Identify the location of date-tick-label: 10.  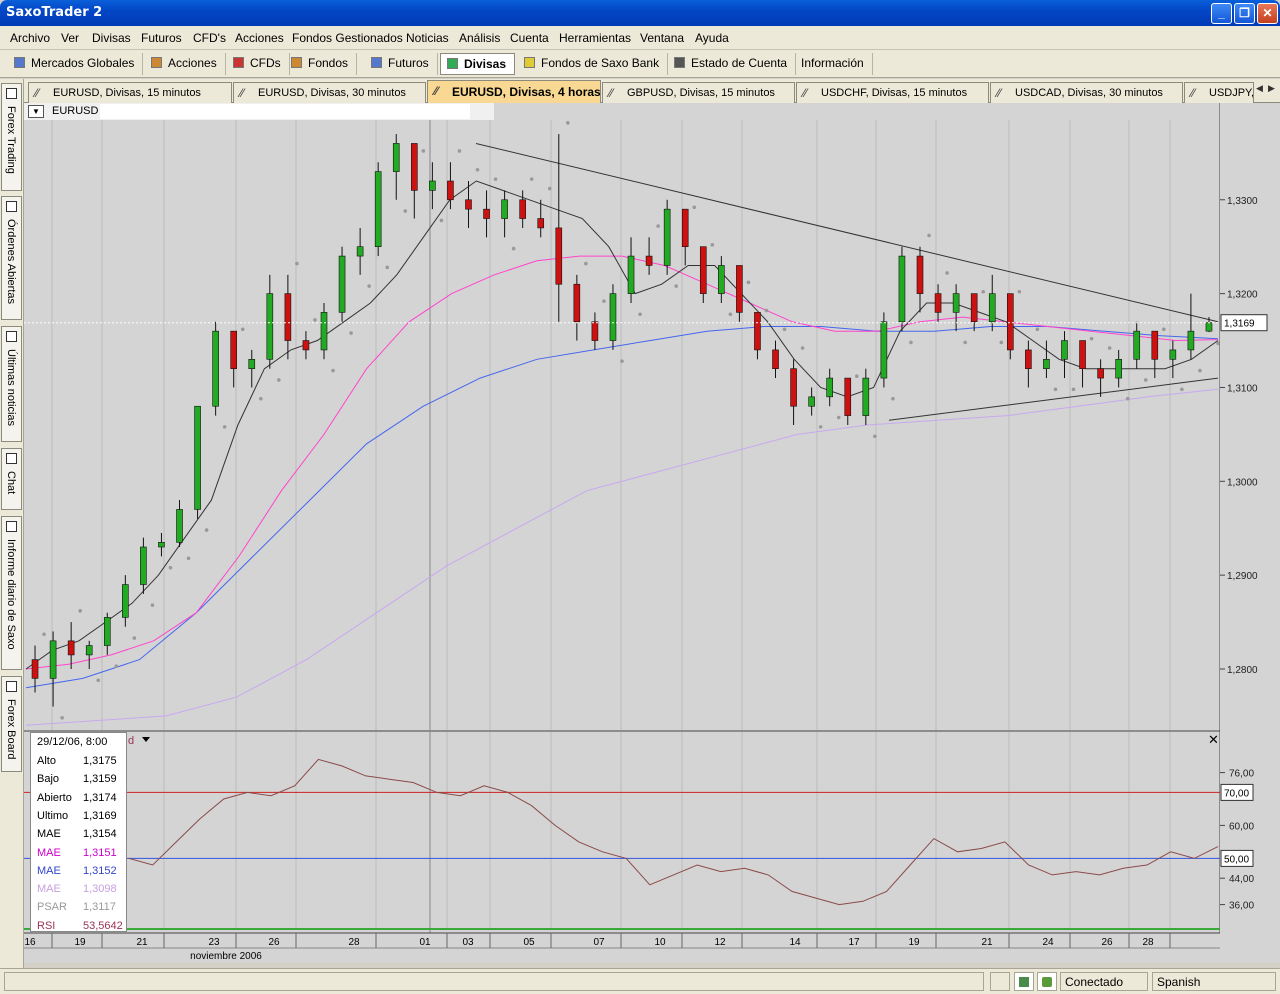
(660, 942).